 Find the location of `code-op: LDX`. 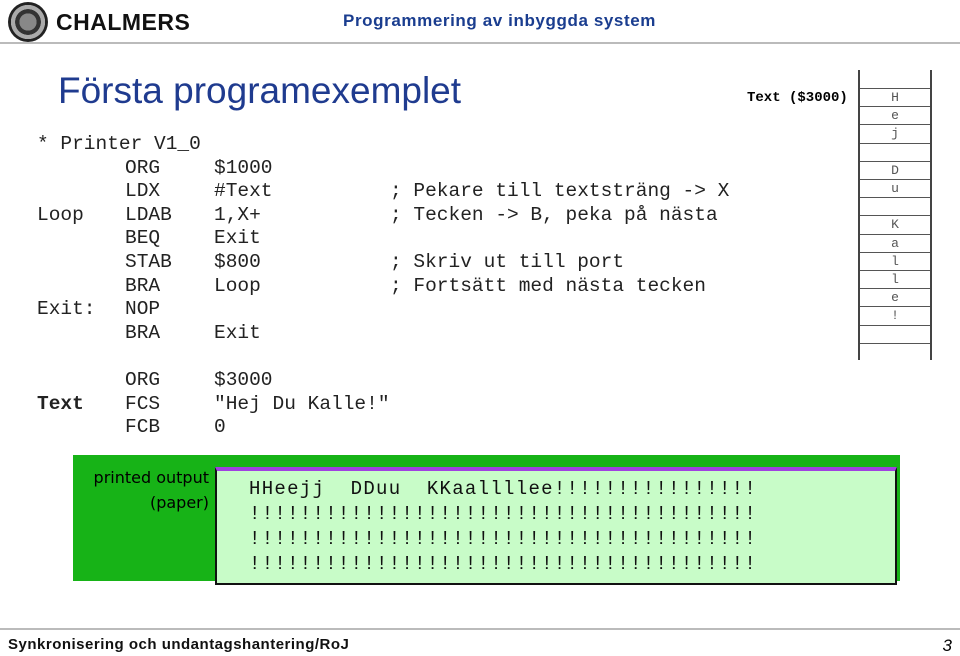

code-op: LDX is located at coordinates (143, 191).